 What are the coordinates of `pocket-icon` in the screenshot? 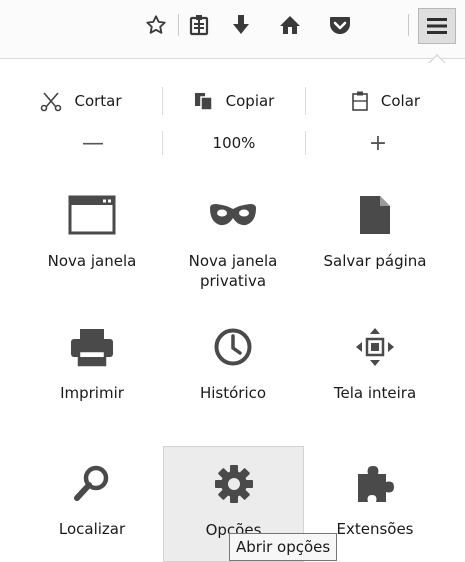 It's located at (340, 25).